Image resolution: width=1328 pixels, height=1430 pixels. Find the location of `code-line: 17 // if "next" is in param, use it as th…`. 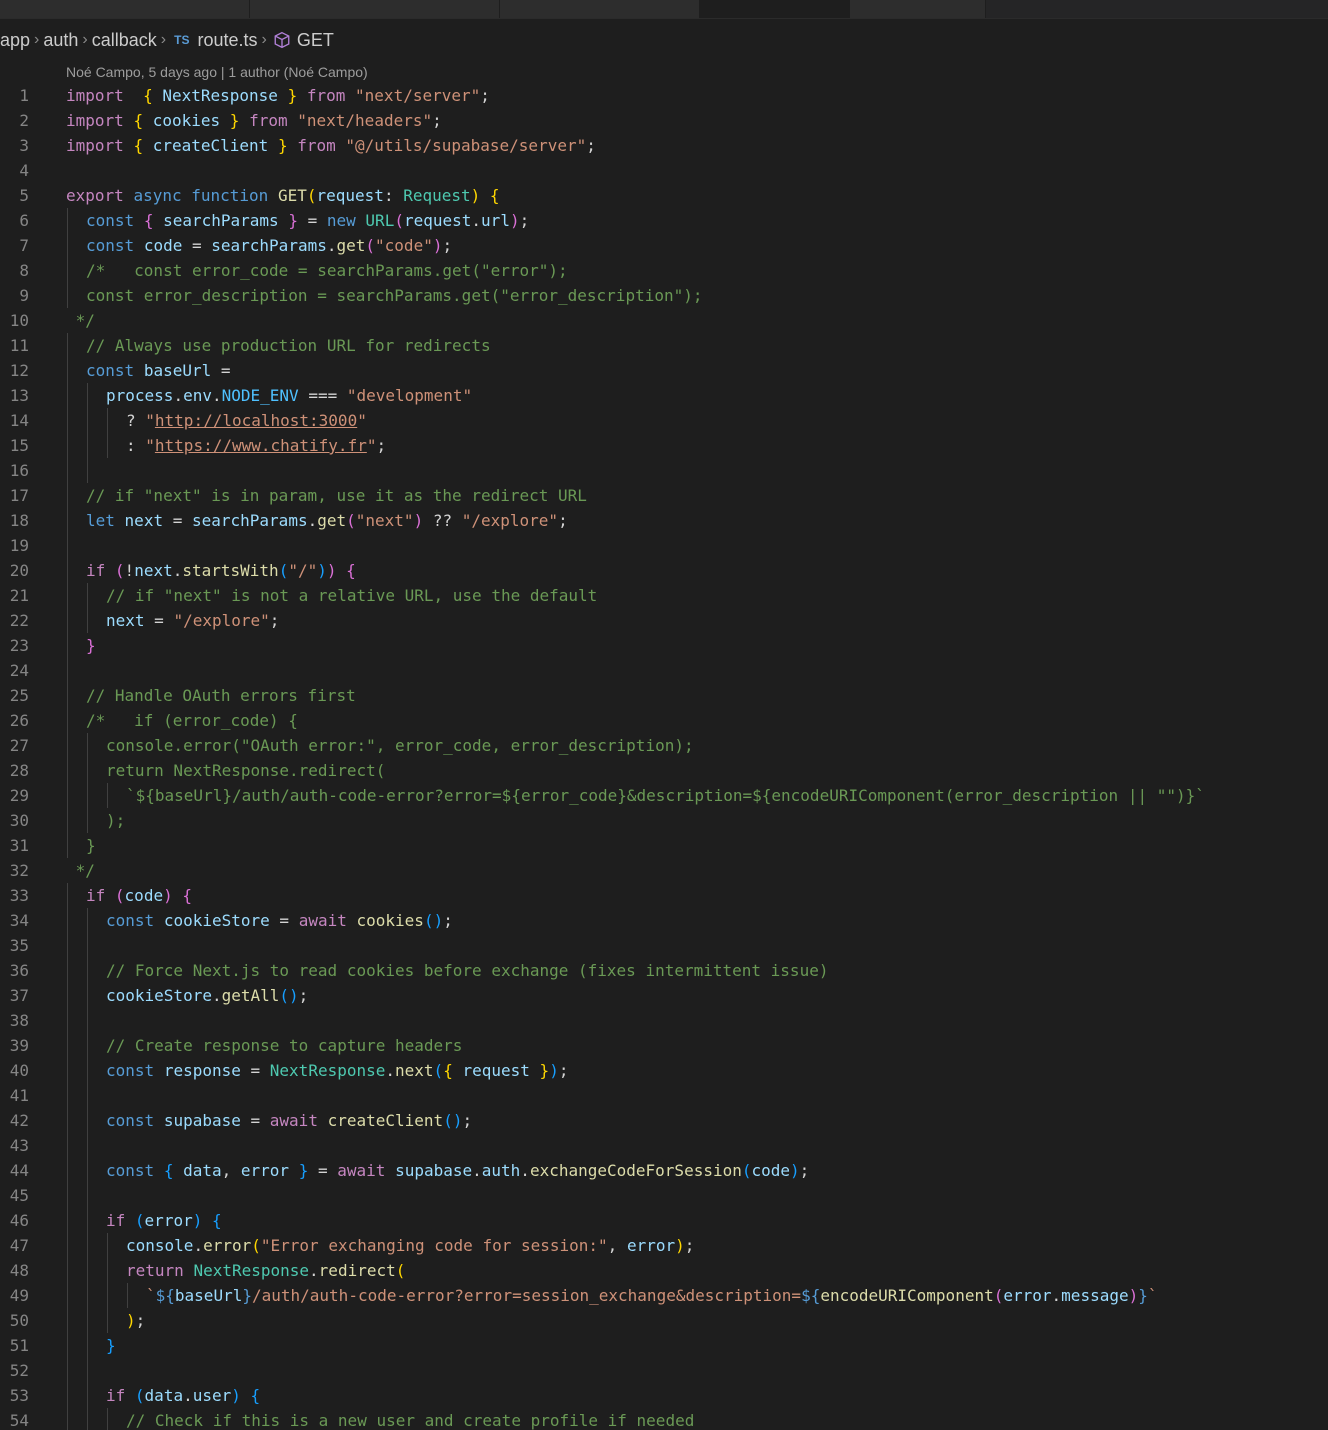

code-line: 17 // if "next" is in param, use it as th… is located at coordinates (664, 495).